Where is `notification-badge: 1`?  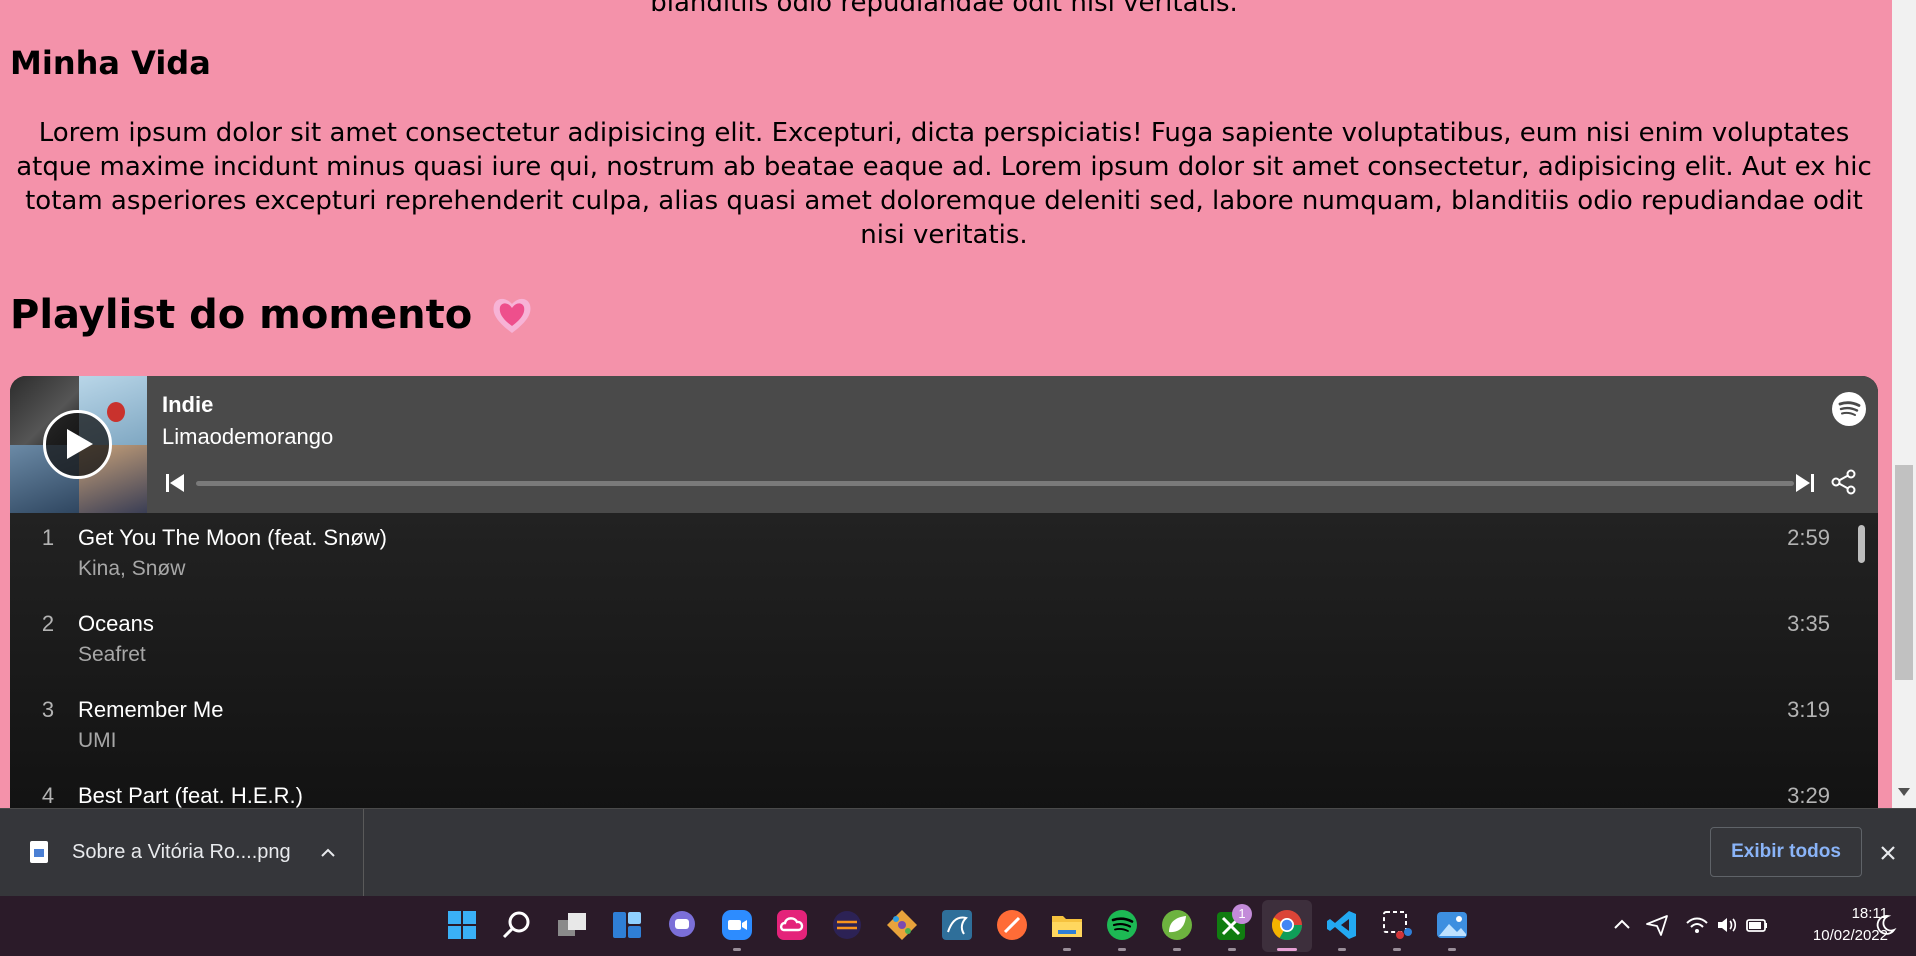 notification-badge: 1 is located at coordinates (1242, 914).